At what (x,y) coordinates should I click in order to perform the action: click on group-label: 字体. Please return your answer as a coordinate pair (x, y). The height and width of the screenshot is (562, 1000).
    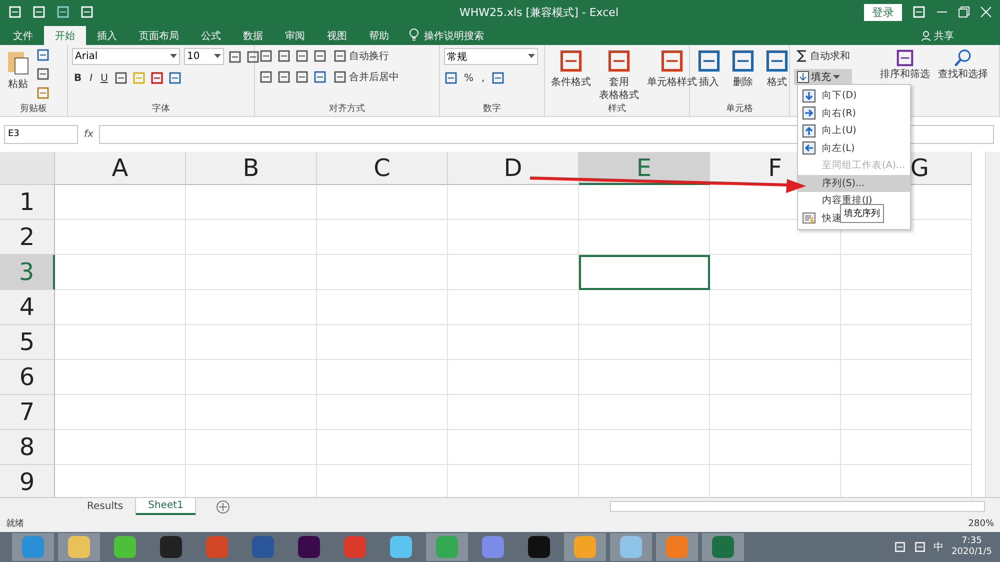
    Looking at the image, I should click on (161, 109).